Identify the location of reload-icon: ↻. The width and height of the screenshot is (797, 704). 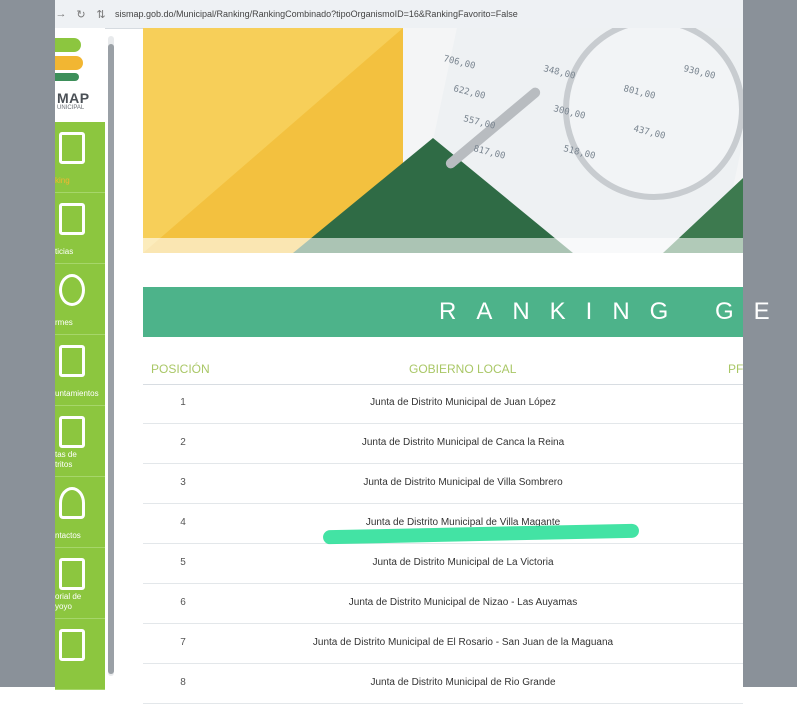
(81, 14).